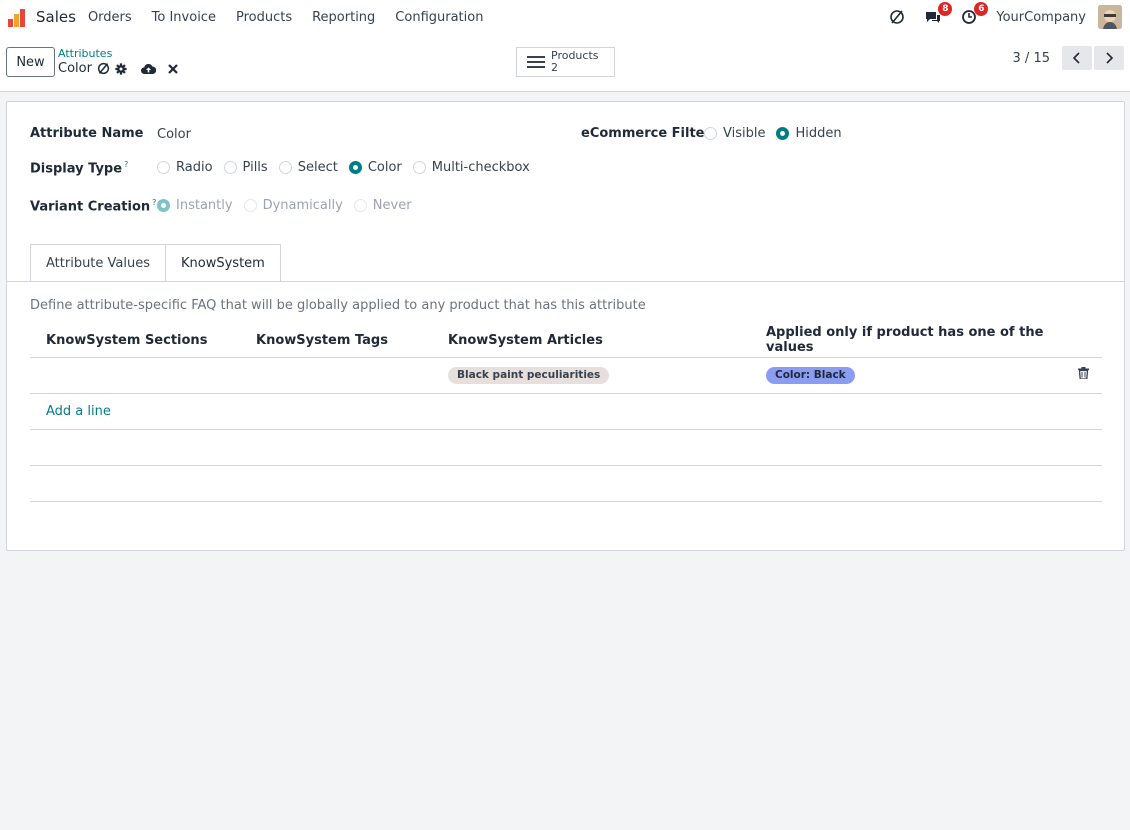 This screenshot has width=1130, height=830. I want to click on trash-icon, so click(1083, 375).